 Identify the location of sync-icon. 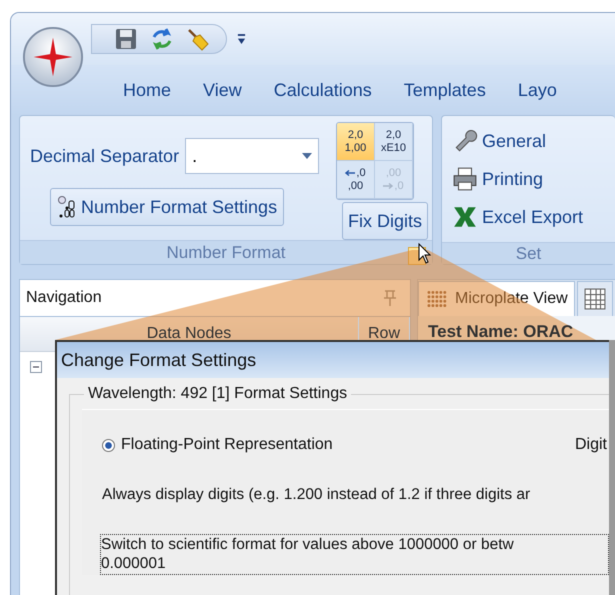
(162, 39).